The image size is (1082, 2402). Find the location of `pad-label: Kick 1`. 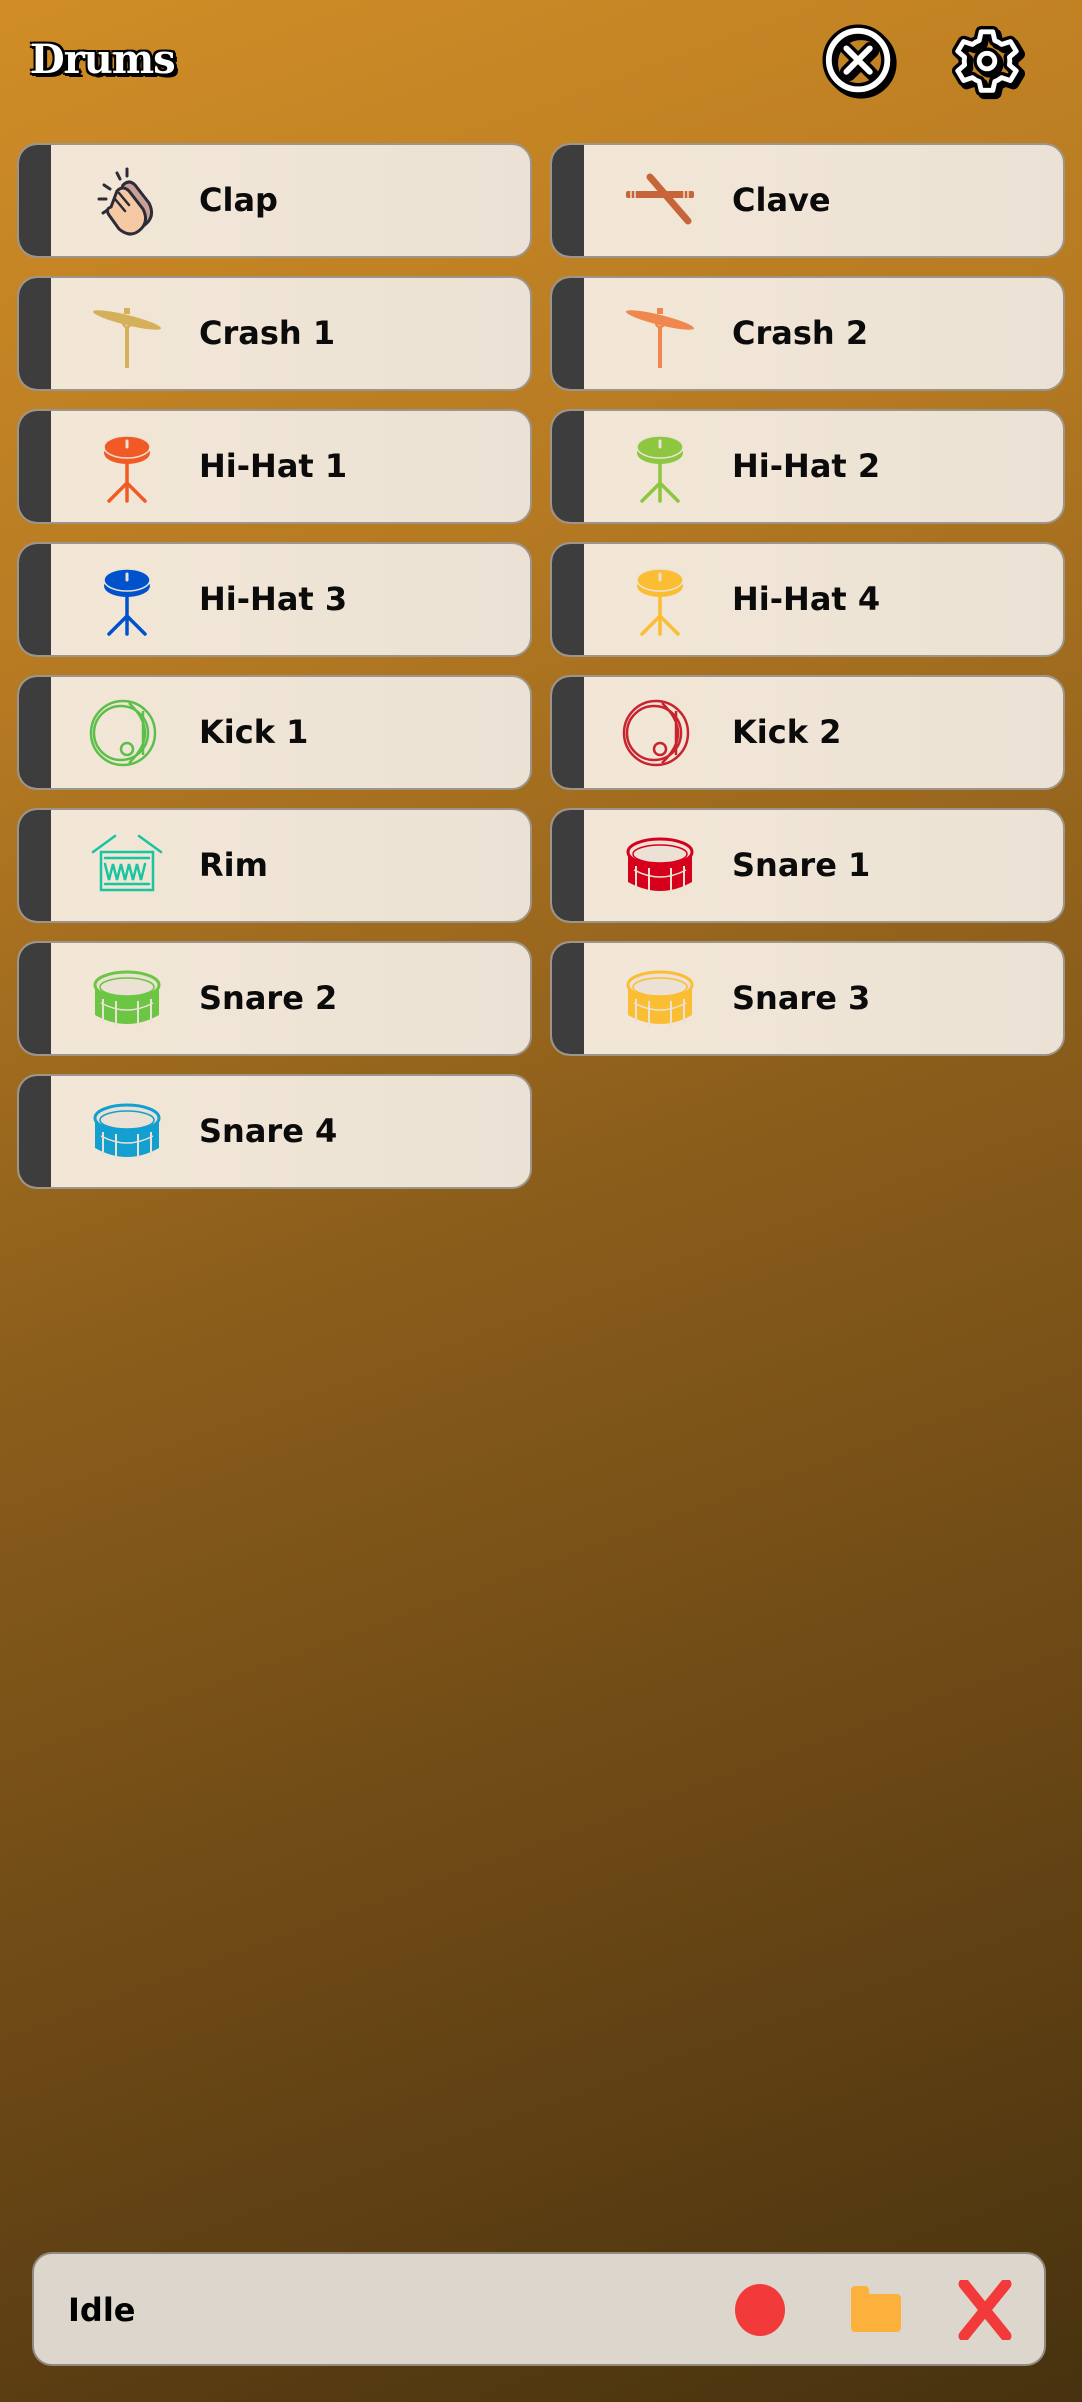

pad-label: Kick 1 is located at coordinates (254, 732).